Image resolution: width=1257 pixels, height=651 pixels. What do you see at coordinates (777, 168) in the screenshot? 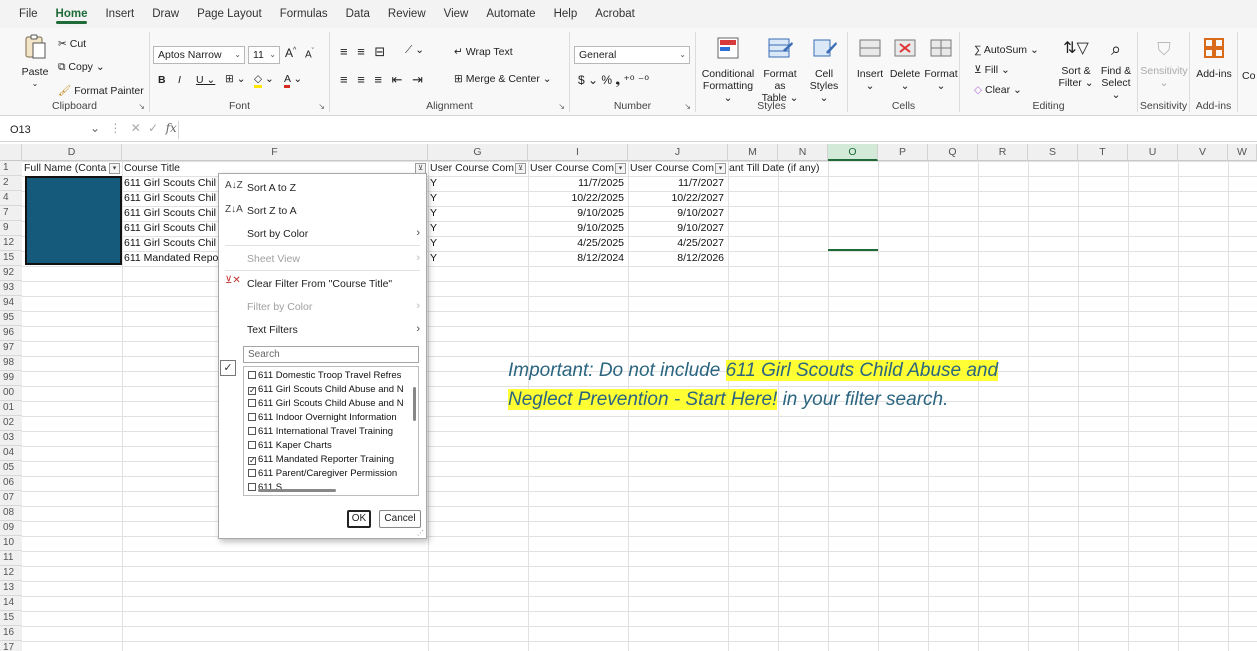
I see `header-cell-valid-till: ant Till Date (if any)` at bounding box center [777, 168].